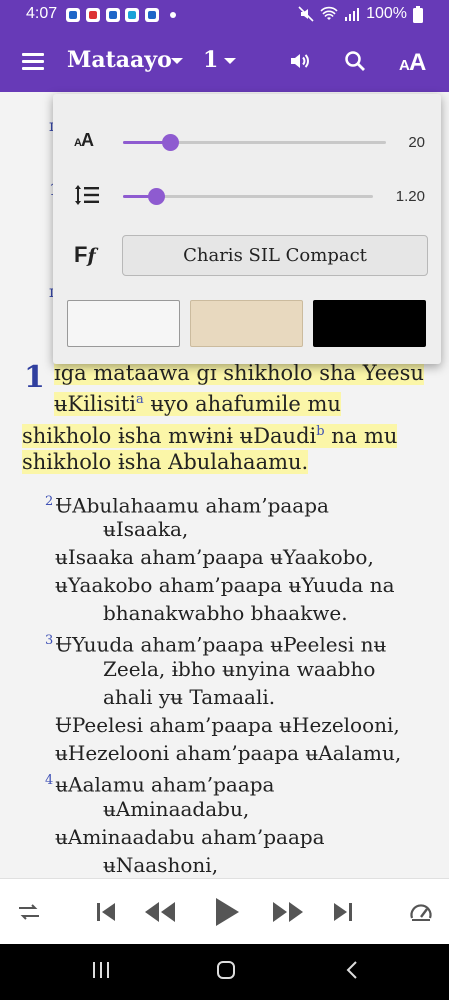 The width and height of the screenshot is (449, 1000). What do you see at coordinates (85, 254) in the screenshot?
I see `font-icon: Ff` at bounding box center [85, 254].